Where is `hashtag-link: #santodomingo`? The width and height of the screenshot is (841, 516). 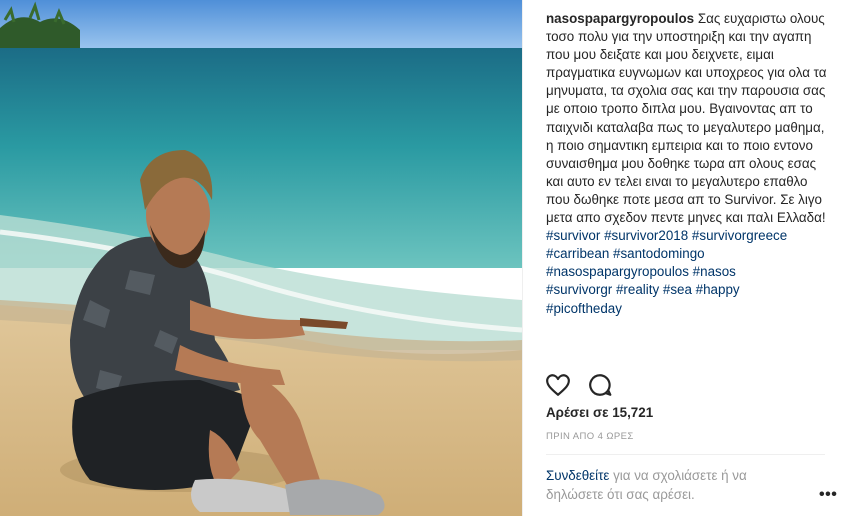 hashtag-link: #santodomingo is located at coordinates (659, 253).